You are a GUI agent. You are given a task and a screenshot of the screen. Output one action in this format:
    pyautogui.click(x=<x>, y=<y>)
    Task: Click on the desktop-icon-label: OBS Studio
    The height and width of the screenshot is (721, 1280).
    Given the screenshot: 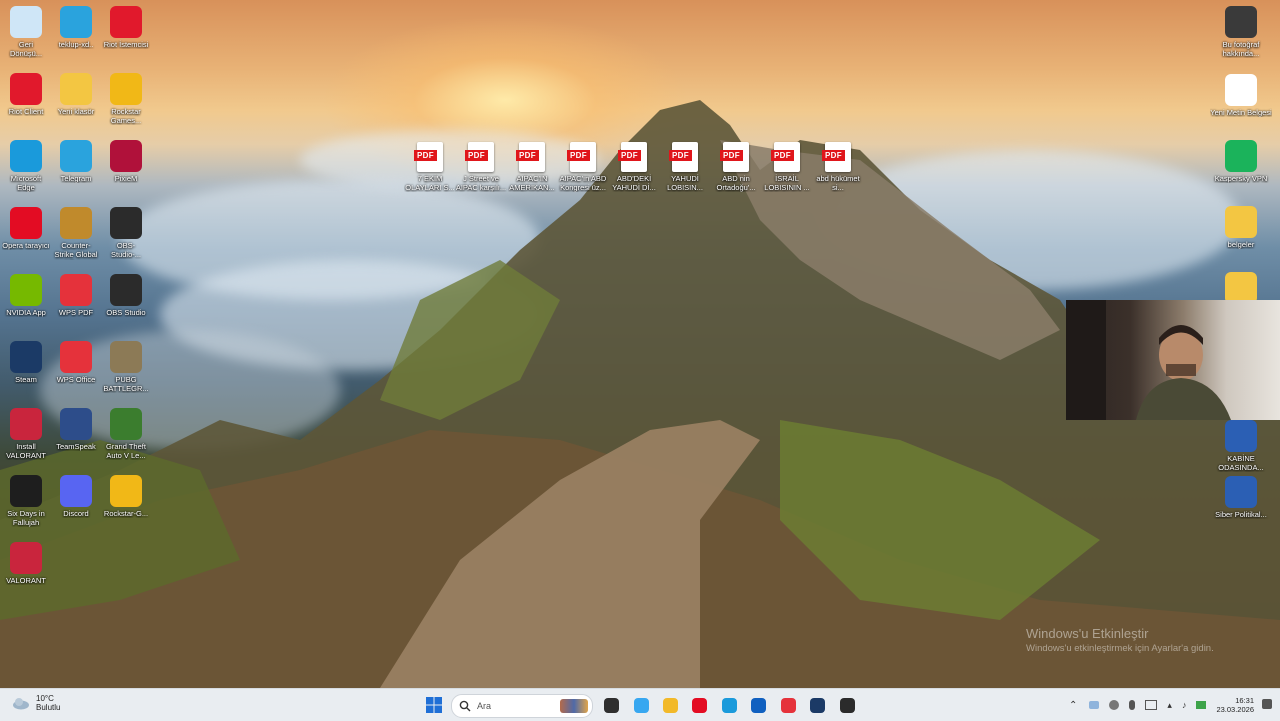 What is the action you would take?
    pyautogui.click(x=126, y=312)
    